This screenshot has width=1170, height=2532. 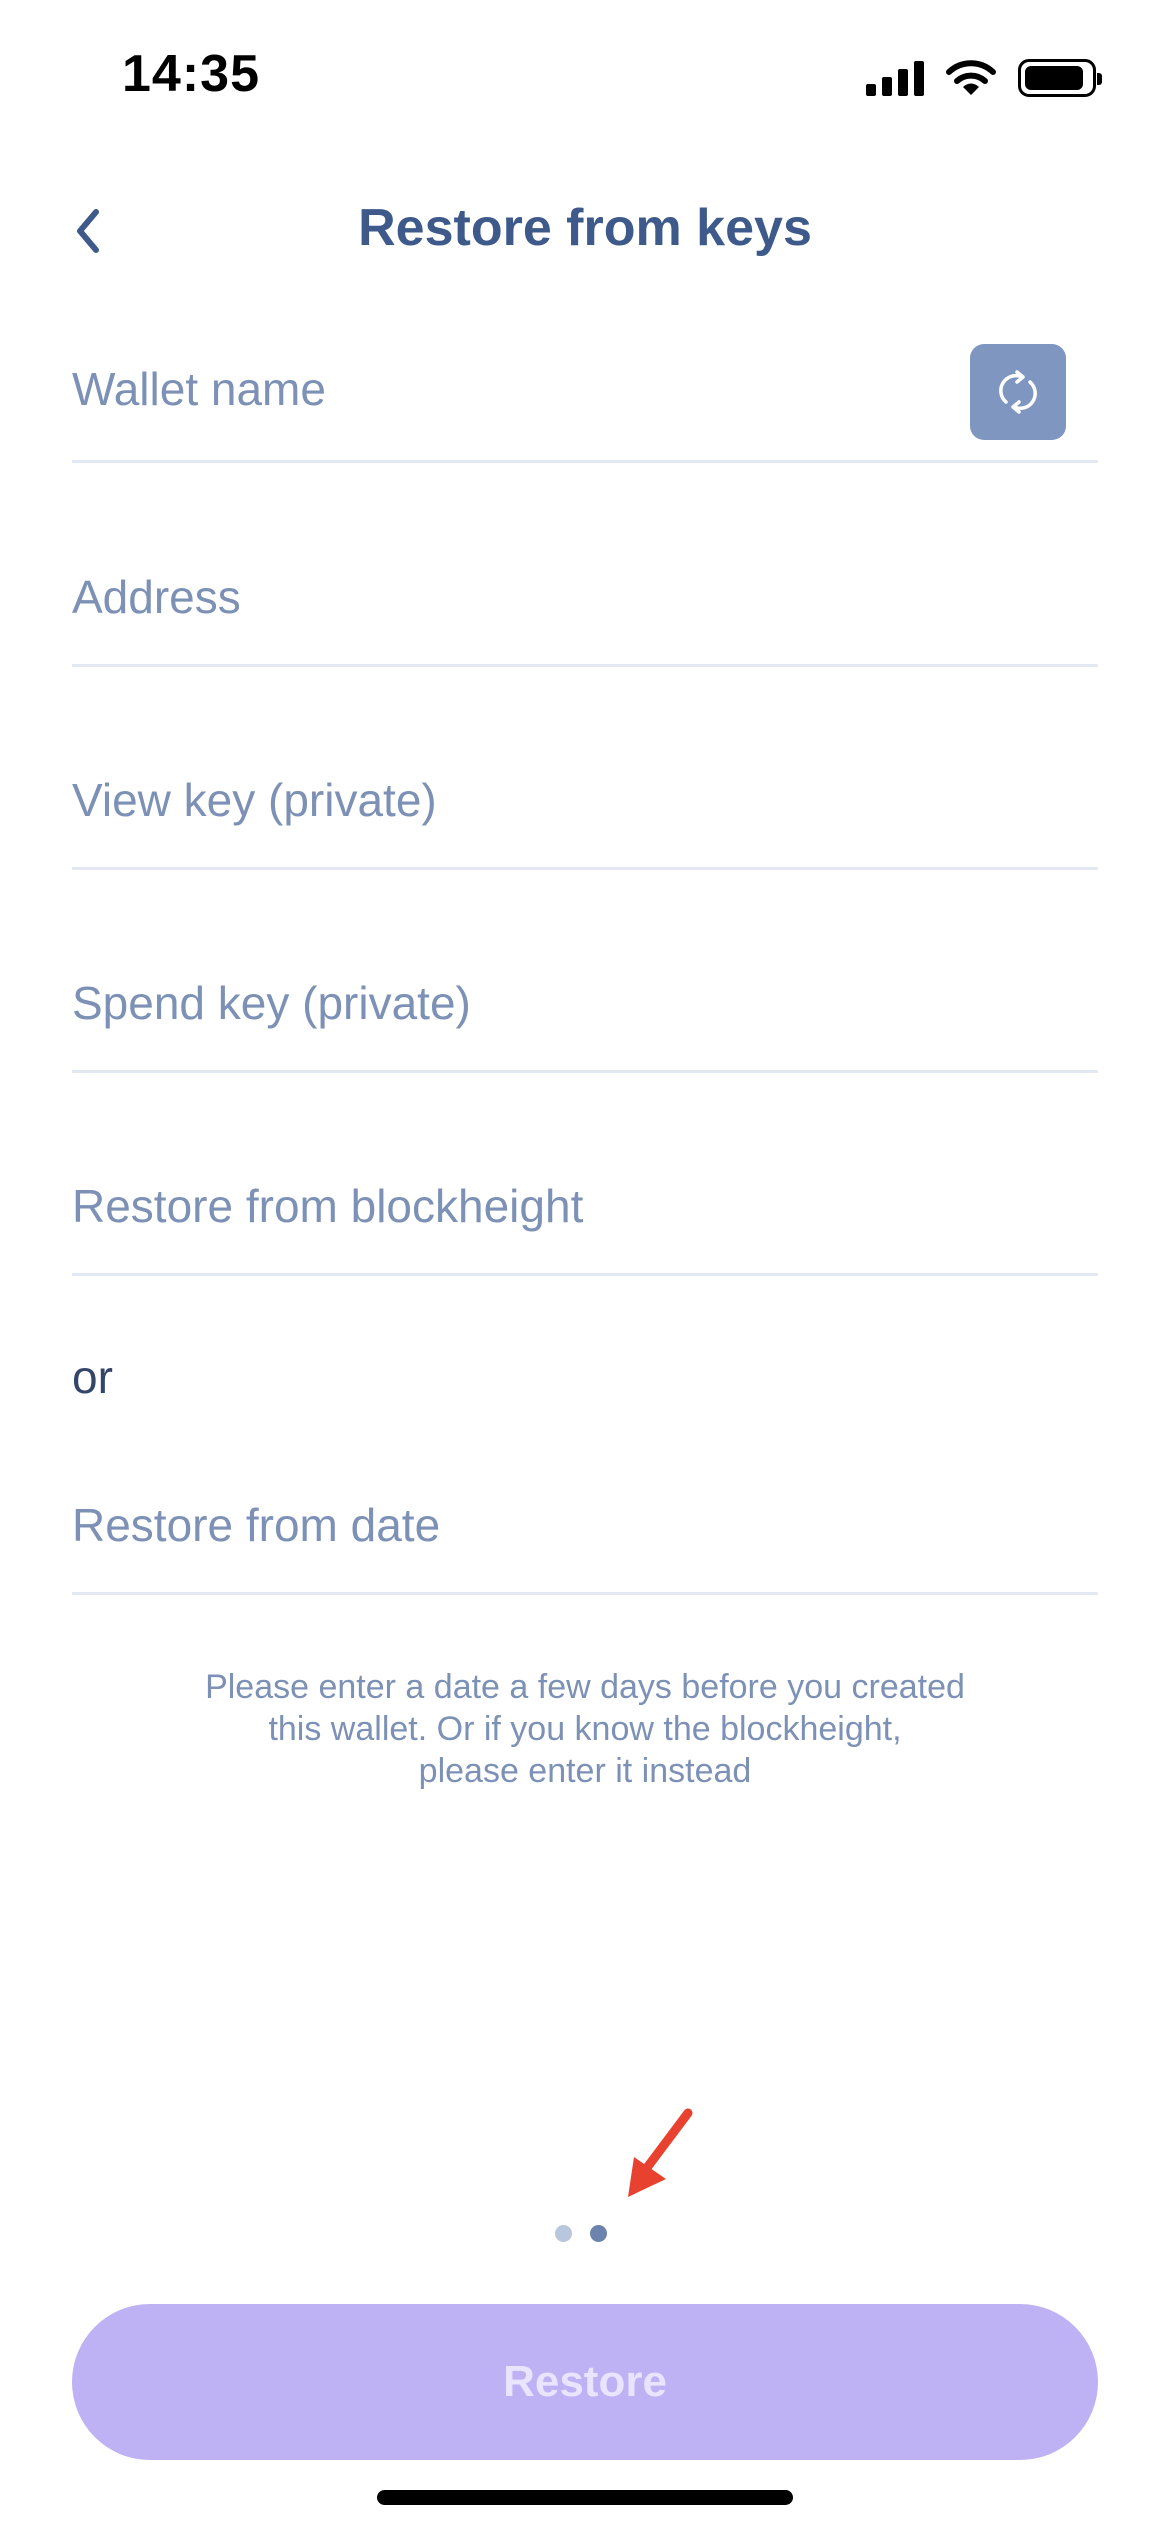 I want to click on address-field: Address, so click(x=585, y=615).